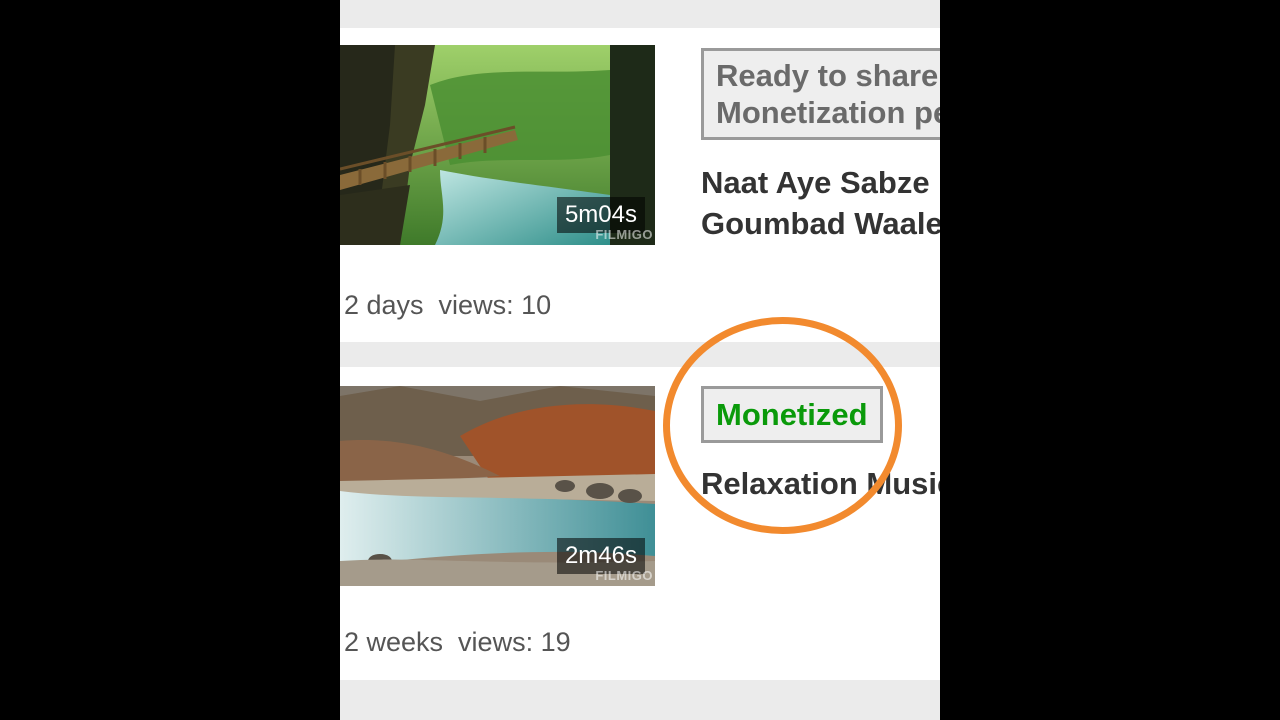  Describe the element at coordinates (792, 414) in the screenshot. I see `monetized-badge: Monetized` at that location.